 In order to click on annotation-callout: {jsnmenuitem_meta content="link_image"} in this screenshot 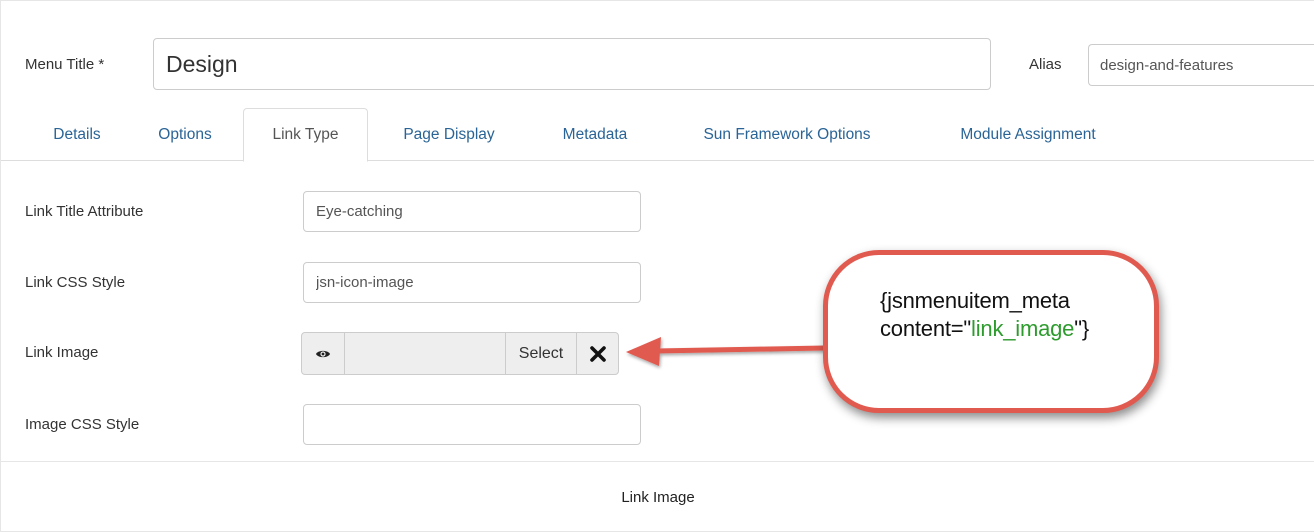, I will do `click(991, 331)`.